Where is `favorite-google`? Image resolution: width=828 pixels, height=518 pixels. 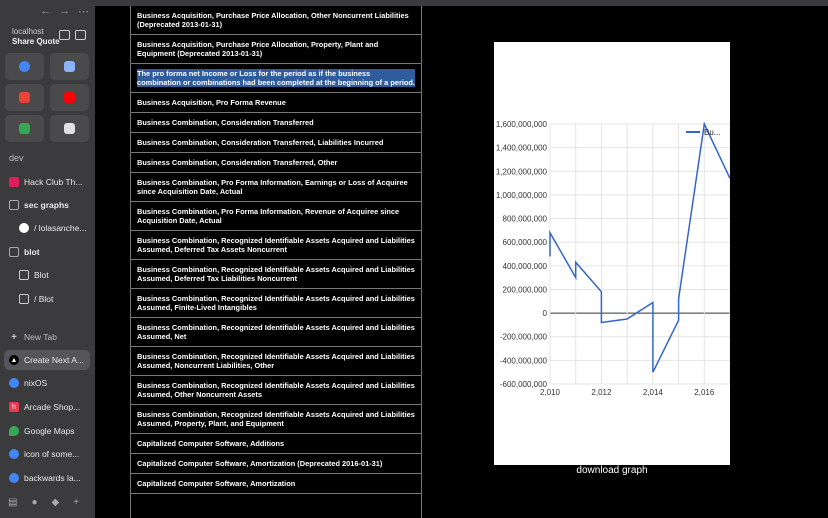 favorite-google is located at coordinates (24, 66).